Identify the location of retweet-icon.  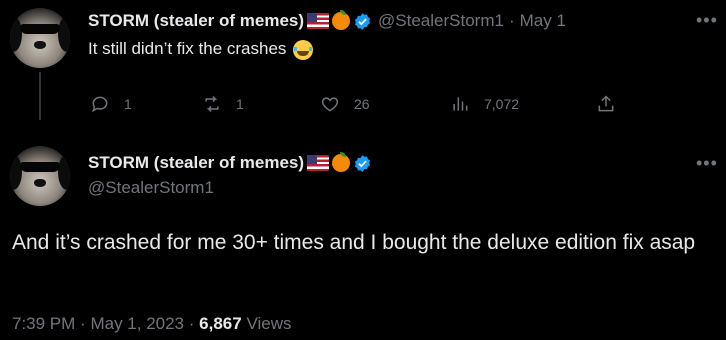
(212, 104).